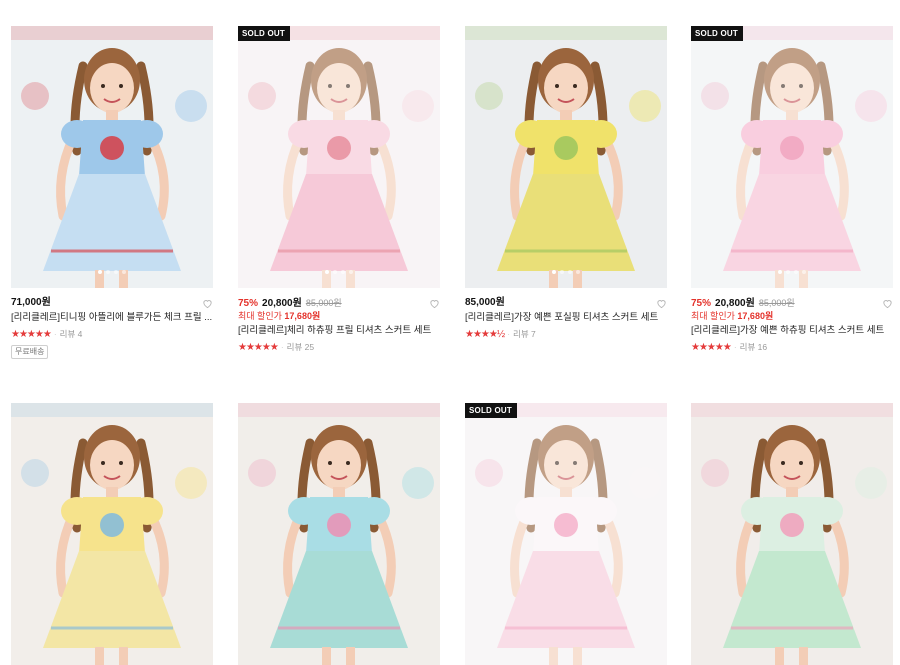  What do you see at coordinates (524, 334) in the screenshot?
I see `review-count: 리뷰 7` at bounding box center [524, 334].